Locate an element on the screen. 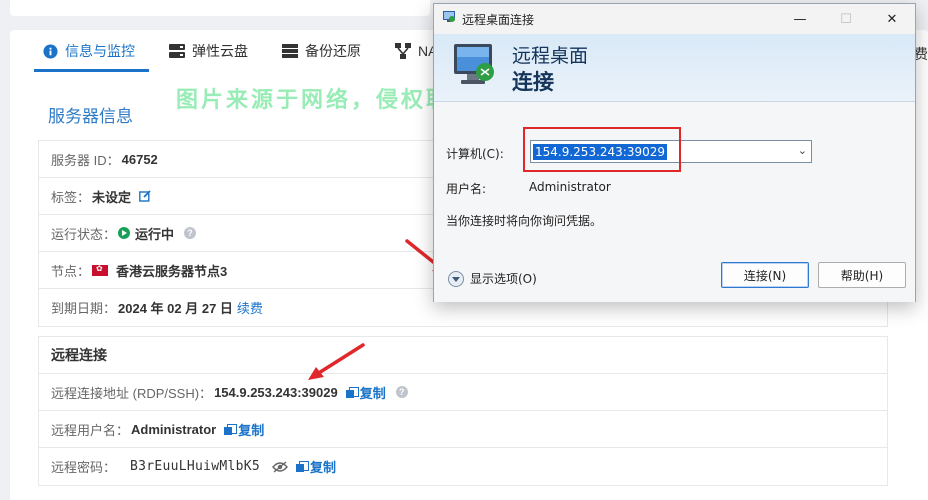 Image resolution: width=928 pixels, height=500 pixels. rdp-password-label: 远程密码： is located at coordinates (84, 467).